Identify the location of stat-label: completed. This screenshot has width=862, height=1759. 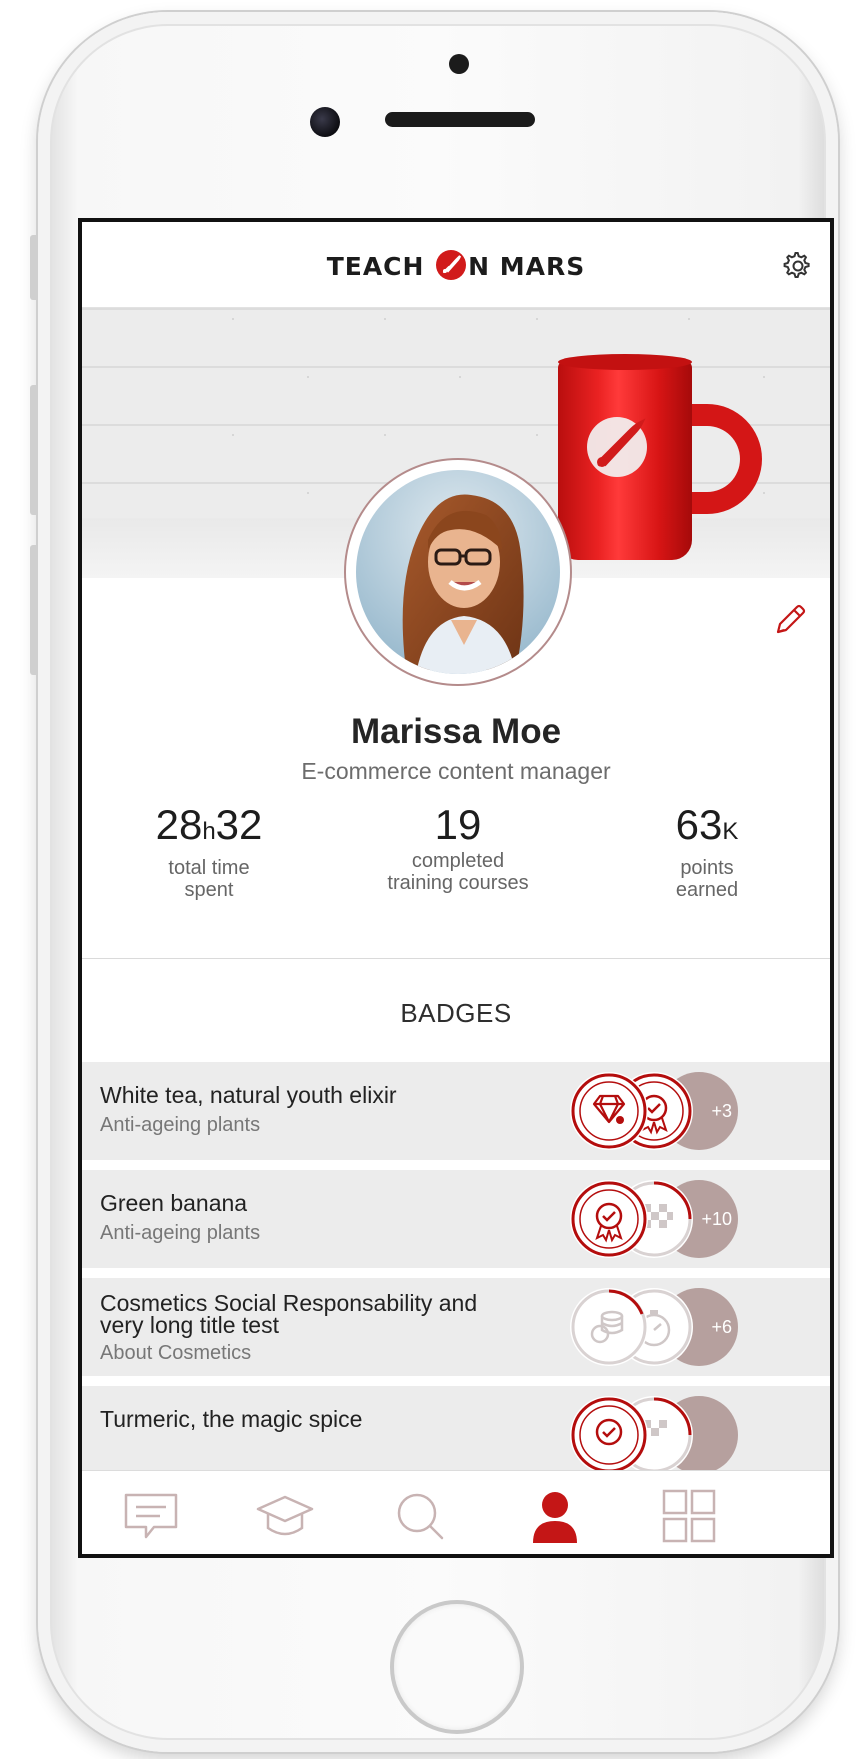
(458, 861).